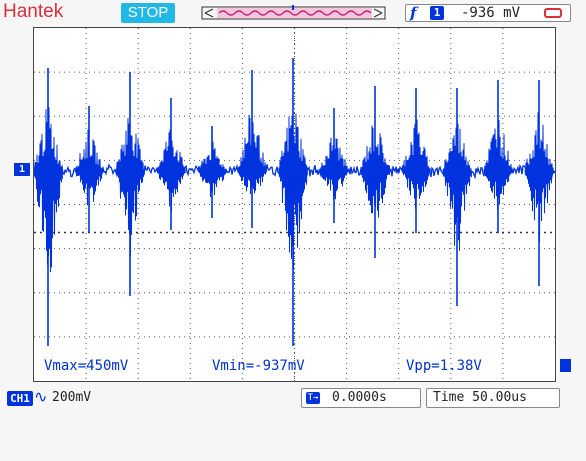 The width and height of the screenshot is (586, 461). Describe the element at coordinates (258, 366) in the screenshot. I see `vmin-readout: Vmin=-937mV` at that location.